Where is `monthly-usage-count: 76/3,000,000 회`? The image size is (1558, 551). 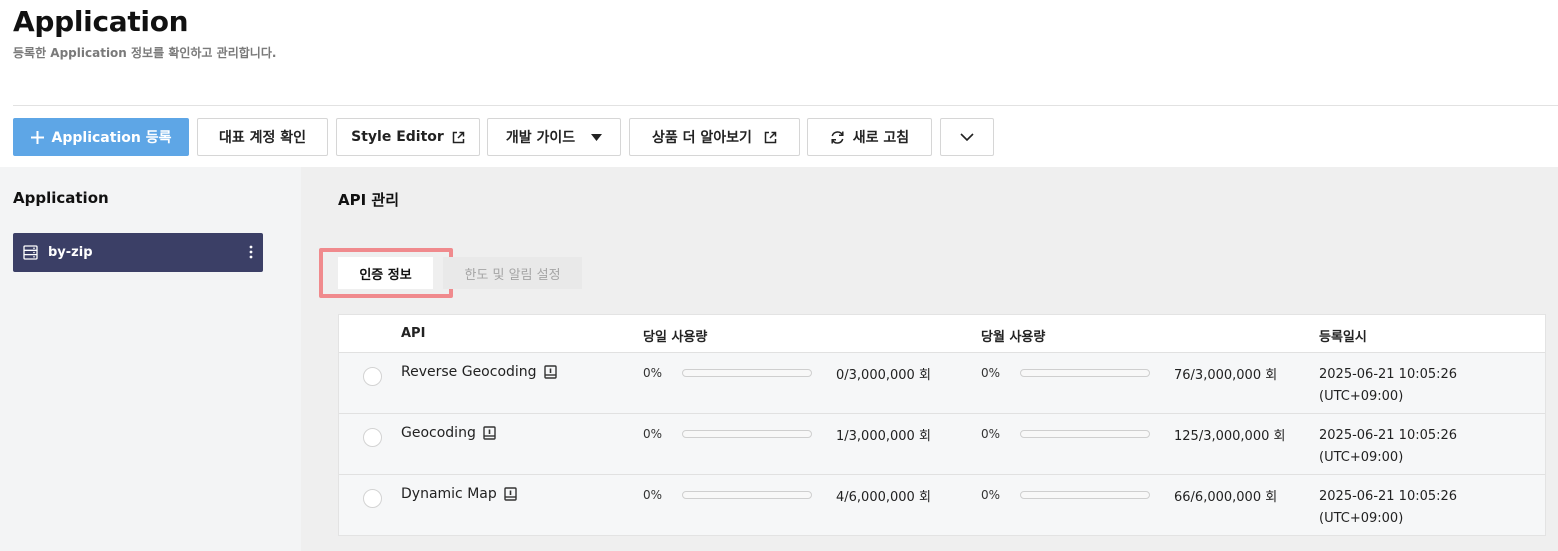 monthly-usage-count: 76/3,000,000 회 is located at coordinates (1226, 375).